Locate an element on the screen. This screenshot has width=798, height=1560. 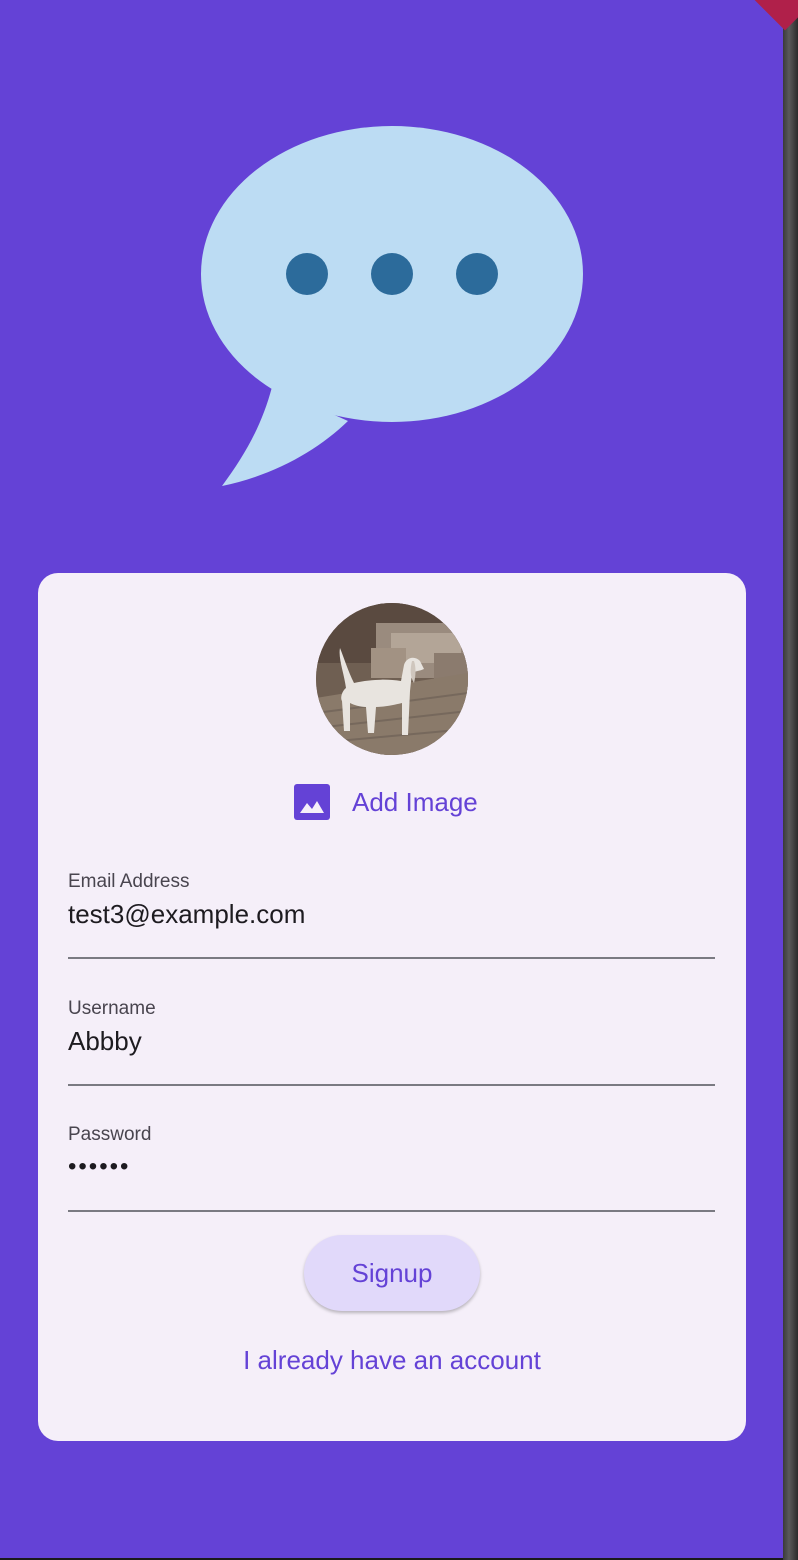
password-field-label: Password is located at coordinates (110, 1134).